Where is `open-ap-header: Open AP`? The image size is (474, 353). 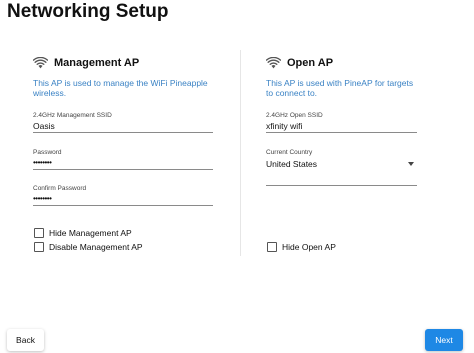 open-ap-header: Open AP is located at coordinates (341, 63).